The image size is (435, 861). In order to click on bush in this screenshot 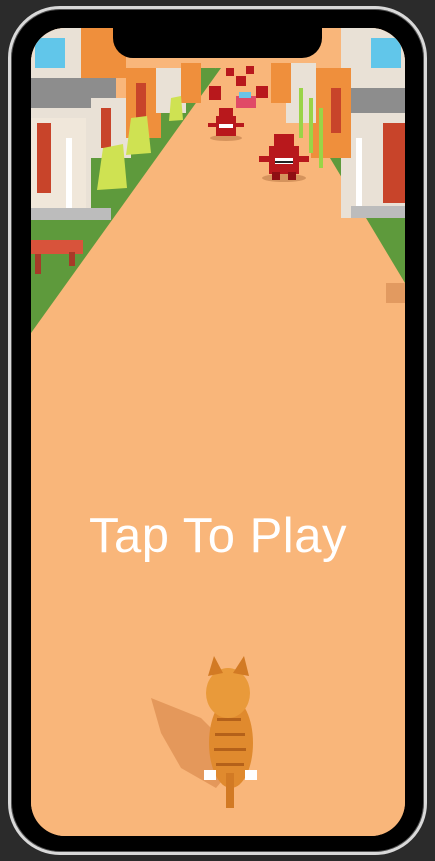, I will do `click(176, 108)`.